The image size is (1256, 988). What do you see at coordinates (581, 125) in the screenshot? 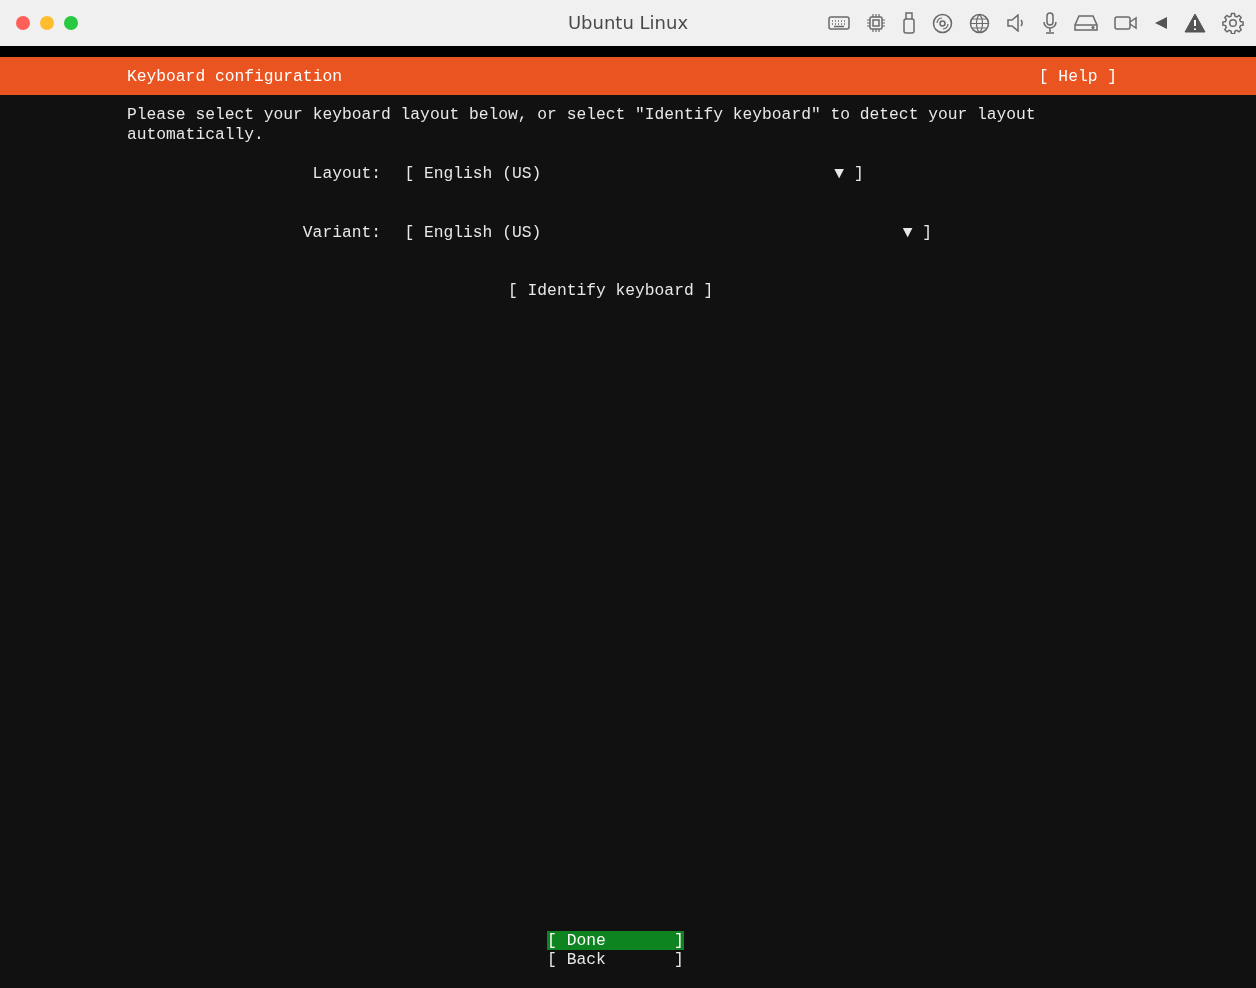
I see `instructions-text: Please select your keyboard layout below, or select "Identify keyboard" to detect your layout automatically.` at bounding box center [581, 125].